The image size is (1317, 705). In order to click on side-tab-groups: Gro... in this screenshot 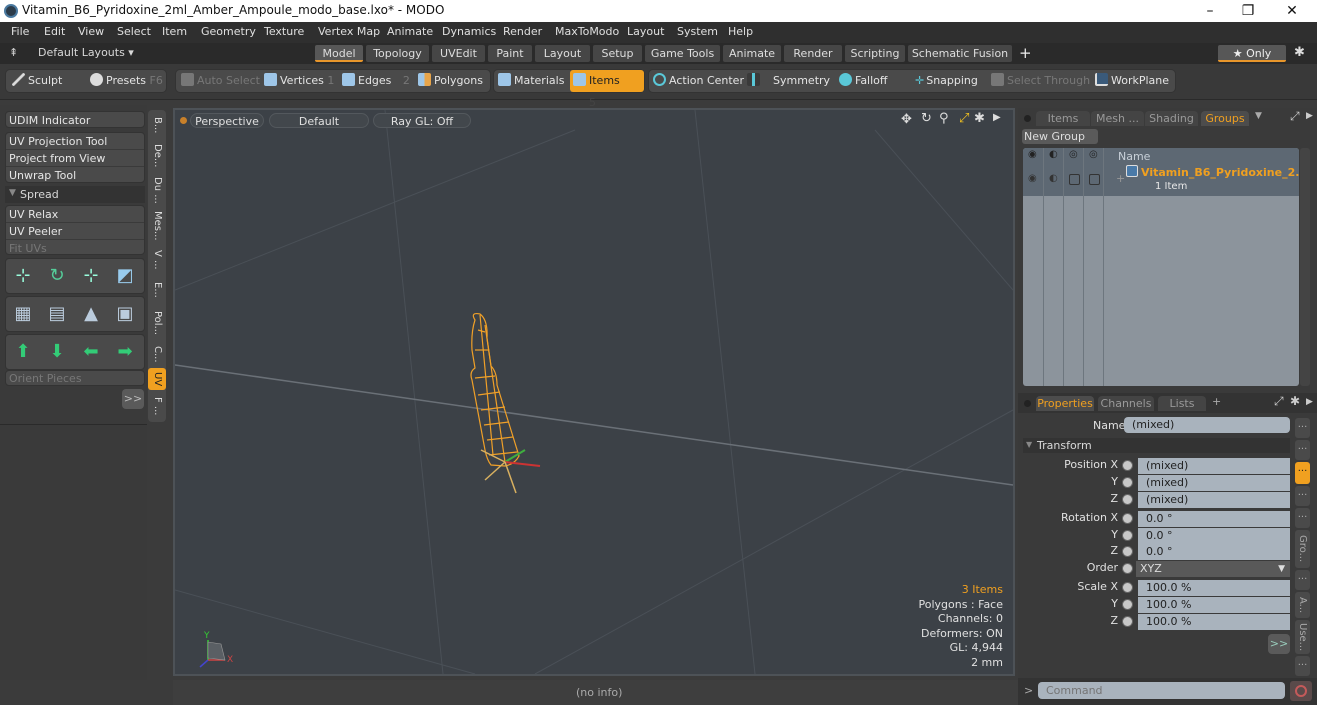, I will do `click(1302, 549)`.